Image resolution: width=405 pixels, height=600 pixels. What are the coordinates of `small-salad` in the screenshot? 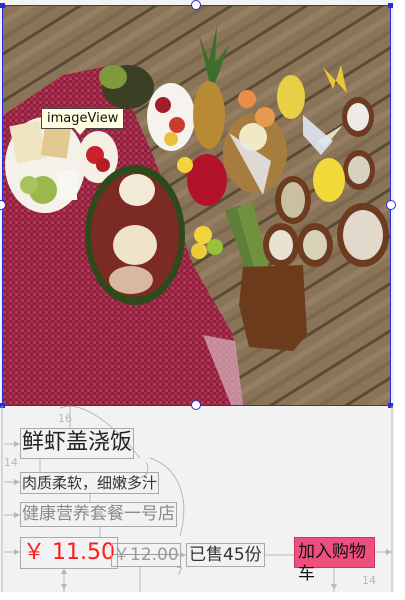 It's located at (359, 170).